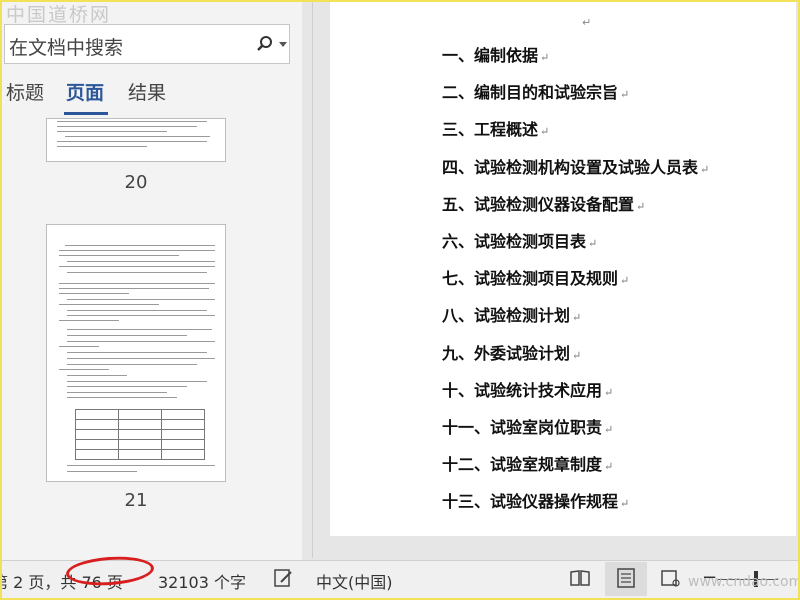 This screenshot has width=800, height=600. Describe the element at coordinates (530, 93) in the screenshot. I see `toc-item-text: 二、编制目的和试验宗旨` at that location.